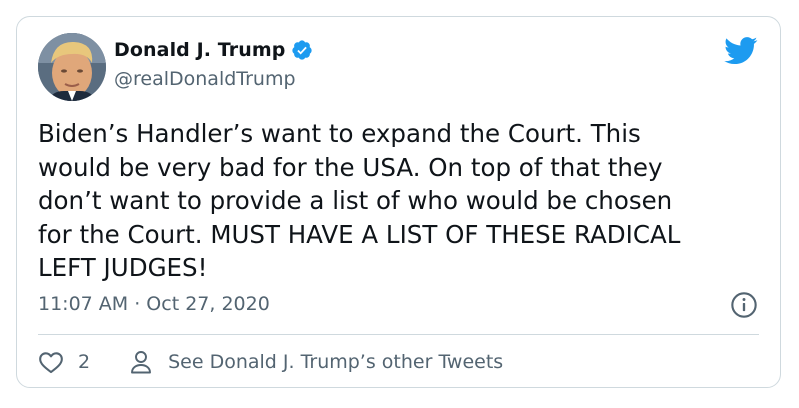  Describe the element at coordinates (335, 362) in the screenshot. I see `see-other-tweets-label: See Donald J. Trump’s other Tweets` at that location.